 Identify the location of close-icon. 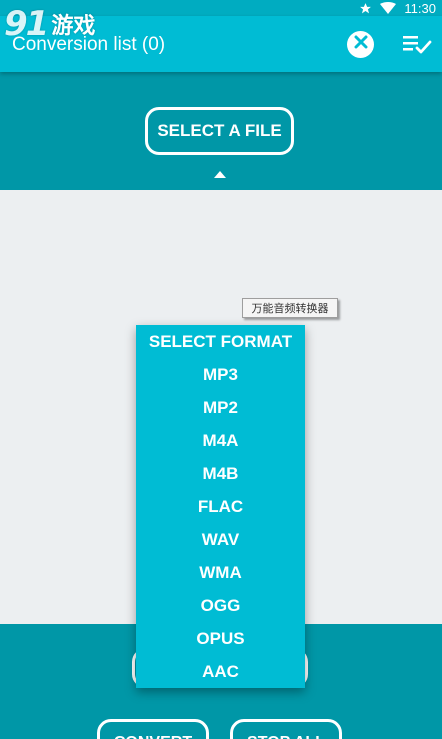
(361, 44).